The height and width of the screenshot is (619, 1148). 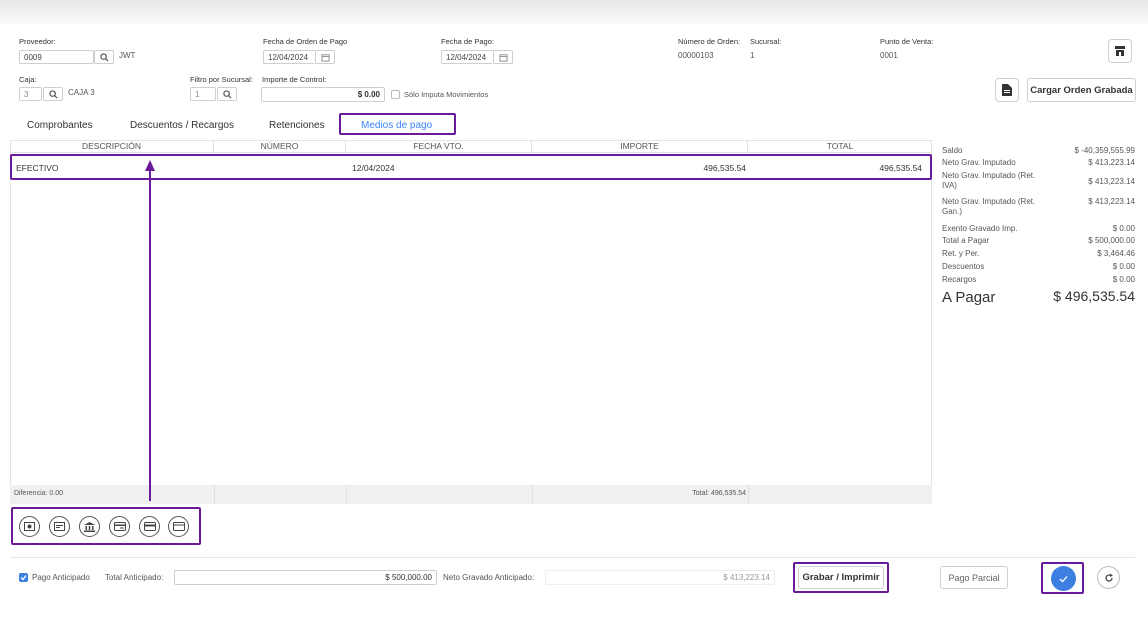 What do you see at coordinates (60, 125) in the screenshot?
I see `tab-comprobantes: Comprobantes` at bounding box center [60, 125].